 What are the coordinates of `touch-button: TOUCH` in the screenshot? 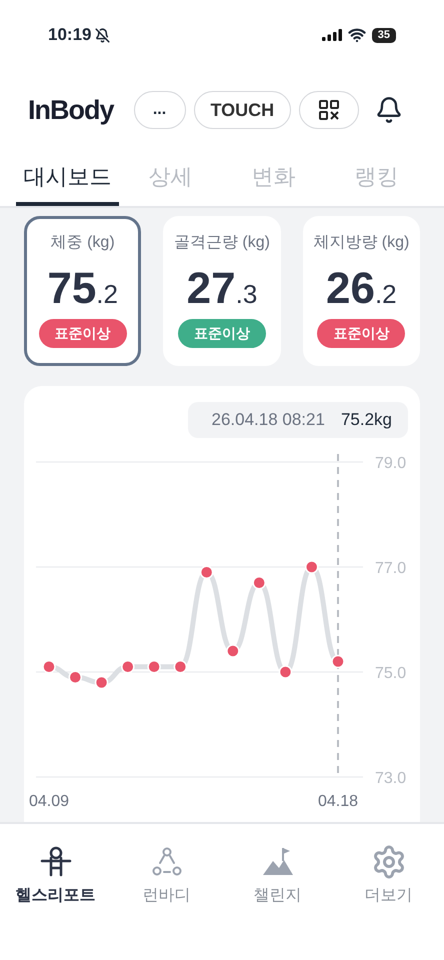 It's located at (243, 110).